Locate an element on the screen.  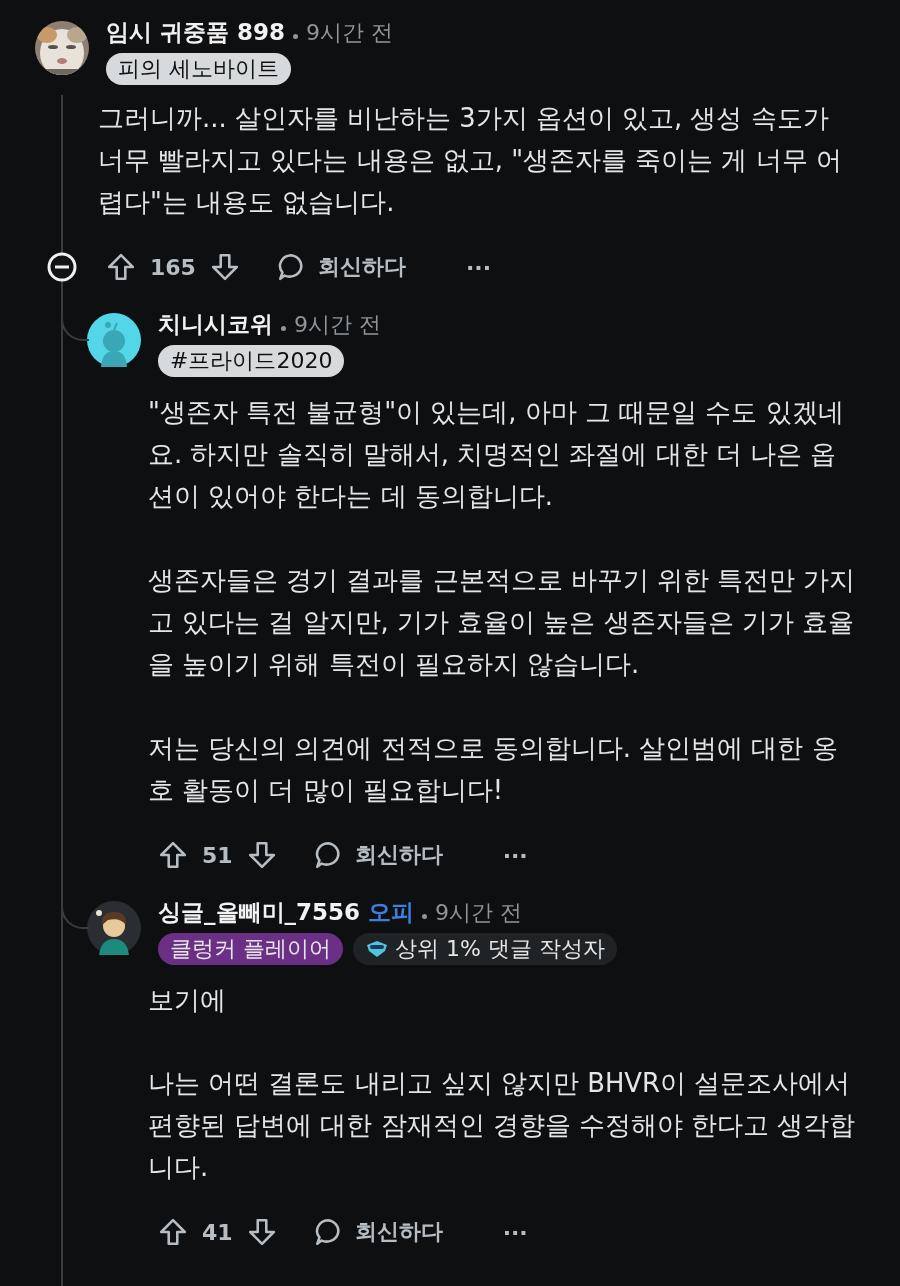
comment-text: 저는 당신의 의견에 전적으로 동의합니다. 살인범에 대한 옹호 활동이 더 많이 필요합니다! is located at coordinates (493, 769).